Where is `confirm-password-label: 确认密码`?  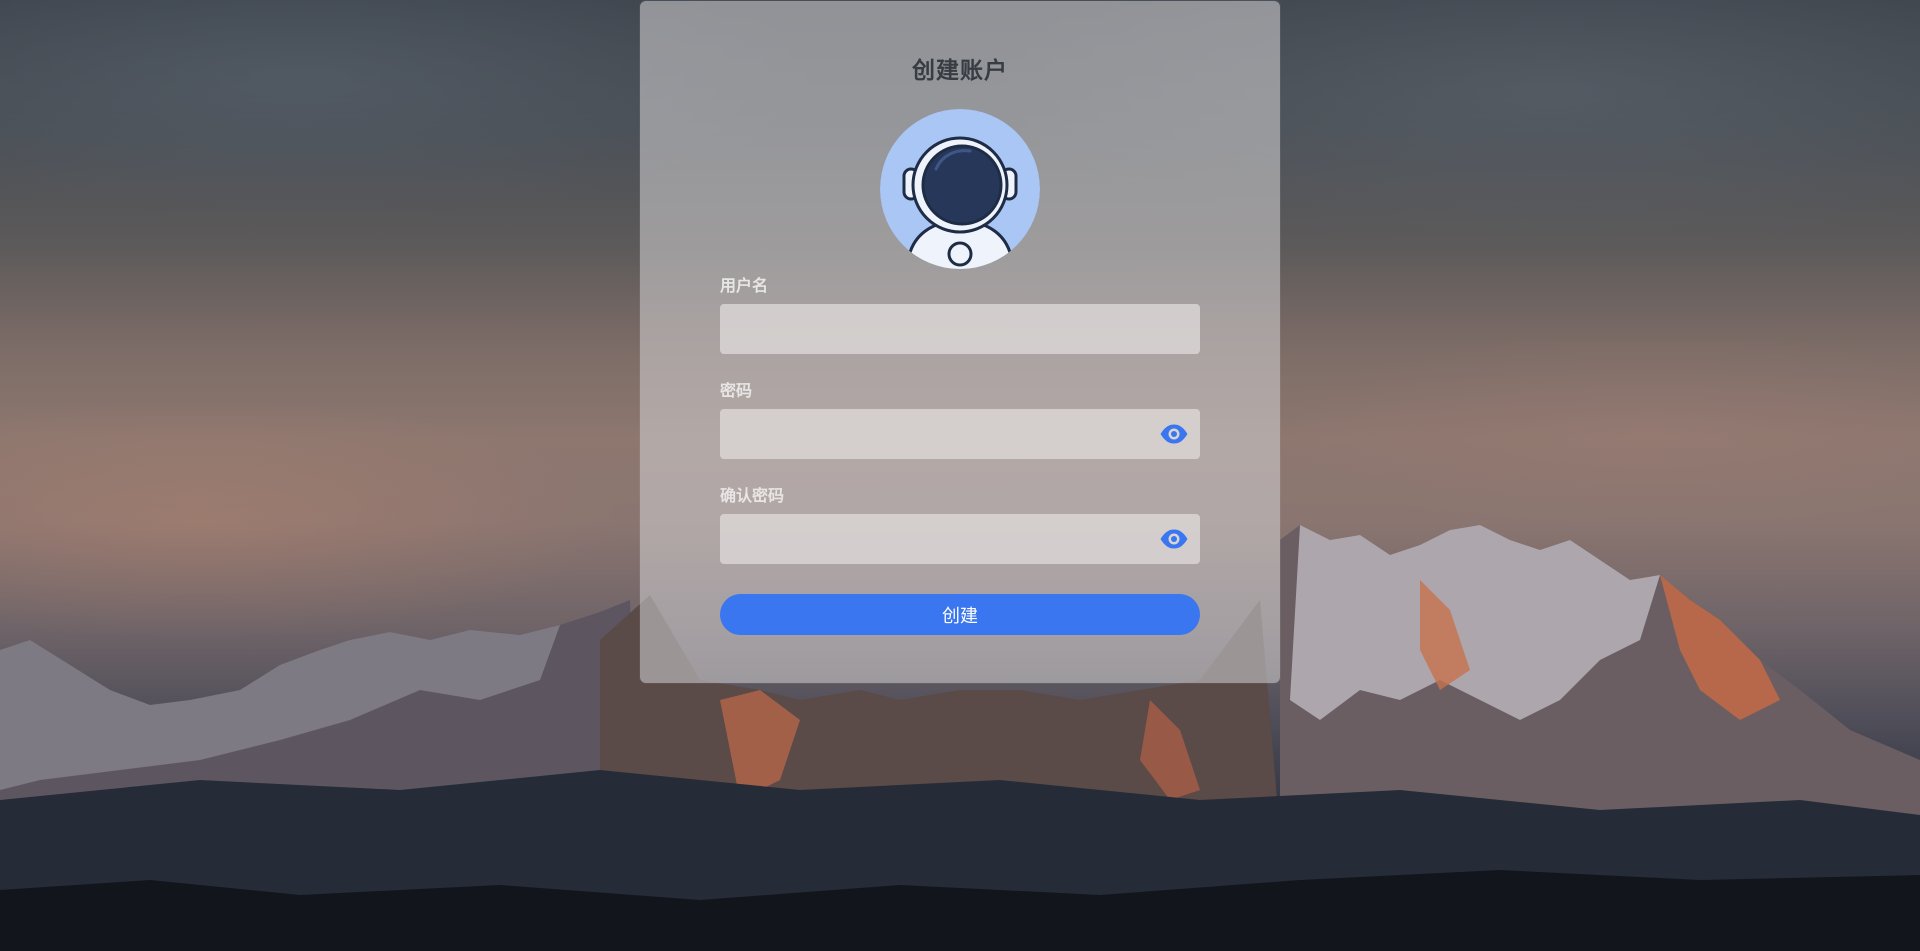 confirm-password-label: 确认密码 is located at coordinates (752, 495).